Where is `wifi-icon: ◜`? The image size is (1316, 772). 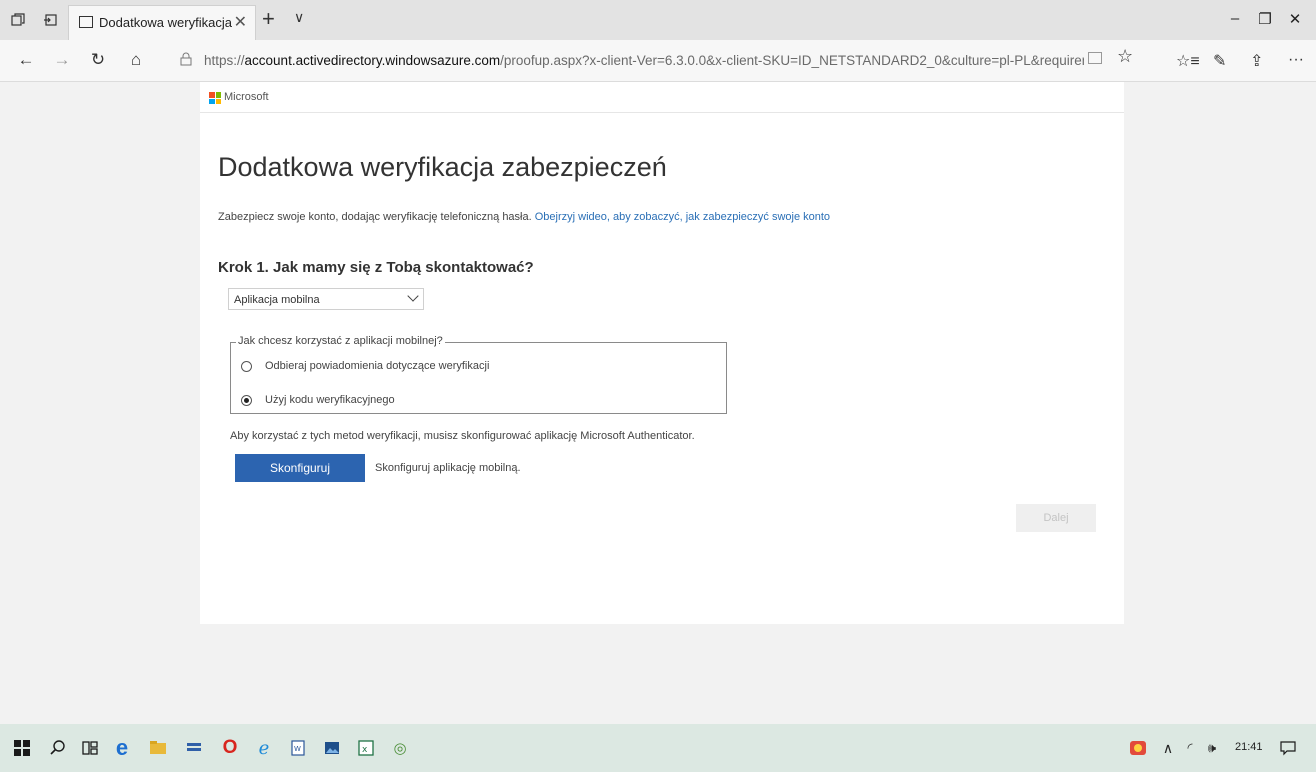 wifi-icon: ◜ is located at coordinates (1190, 748).